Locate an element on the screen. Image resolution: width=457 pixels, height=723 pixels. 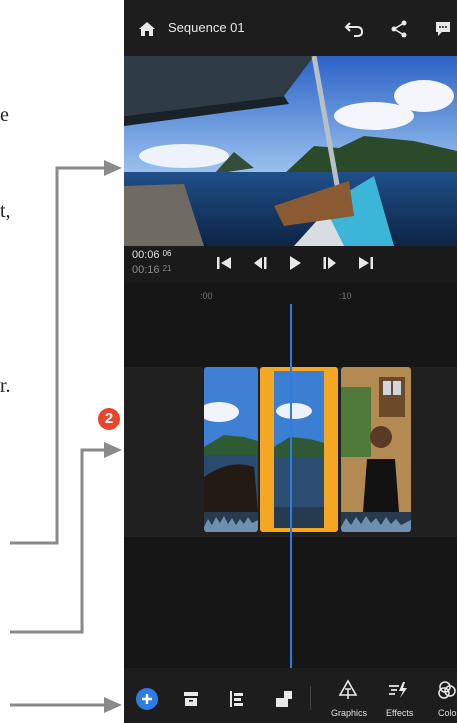
clip-2-selected is located at coordinates (299, 449).